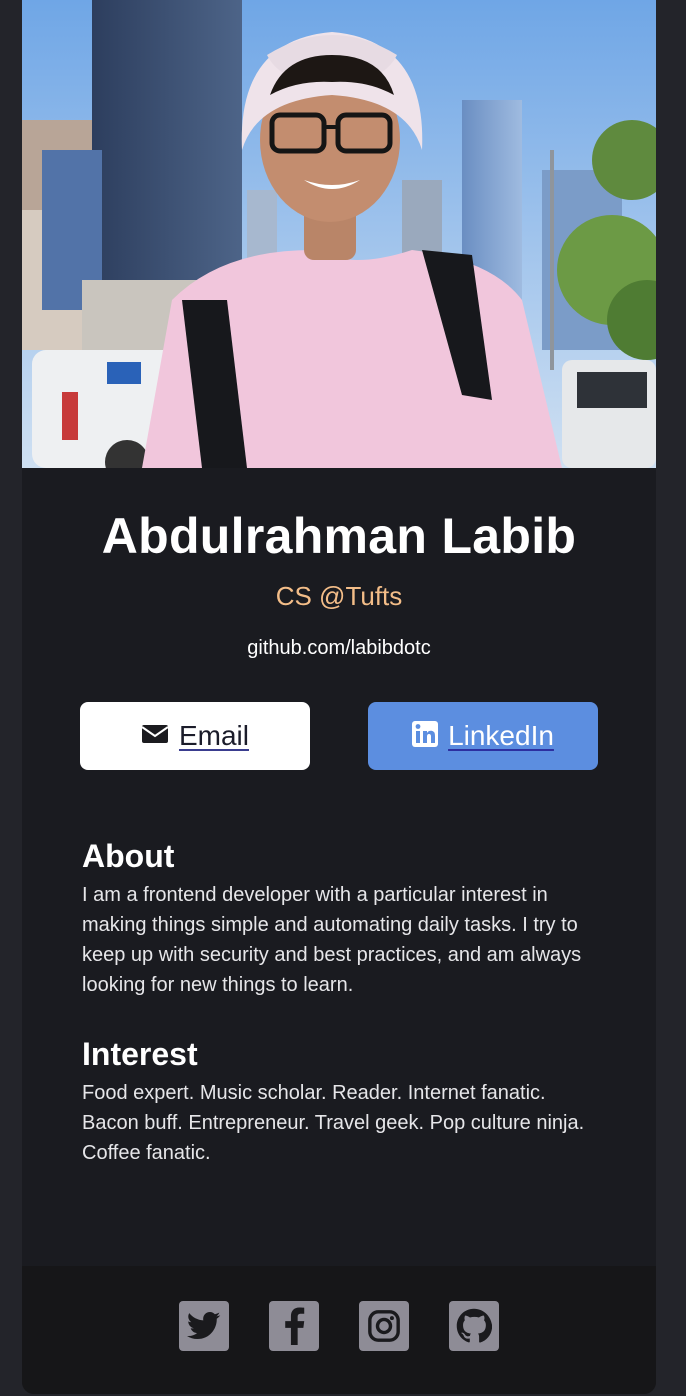  I want to click on envelope-icon, so click(155, 736).